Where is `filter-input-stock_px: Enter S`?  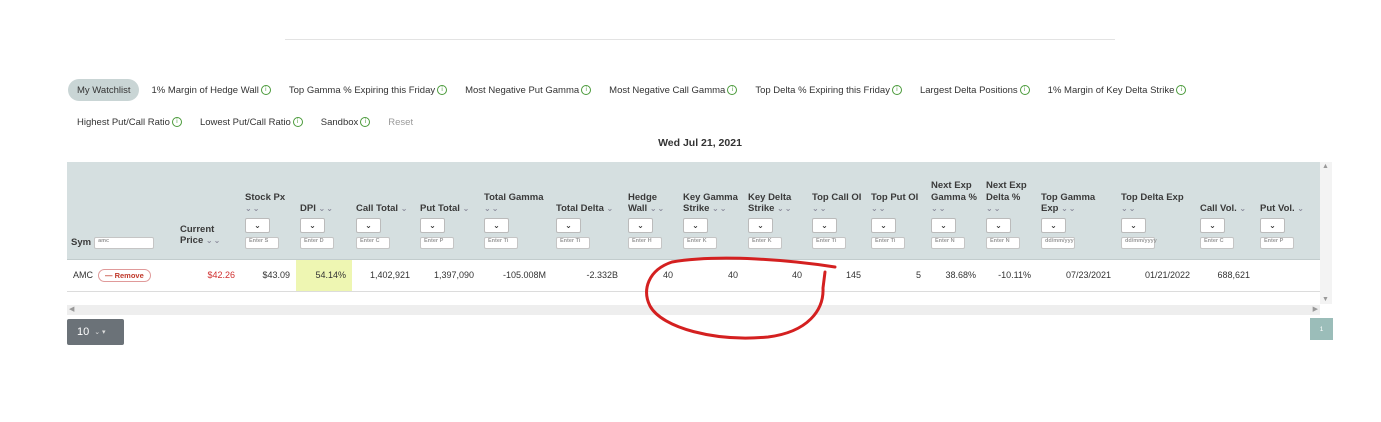
filter-input-stock_px: Enter S is located at coordinates (262, 242).